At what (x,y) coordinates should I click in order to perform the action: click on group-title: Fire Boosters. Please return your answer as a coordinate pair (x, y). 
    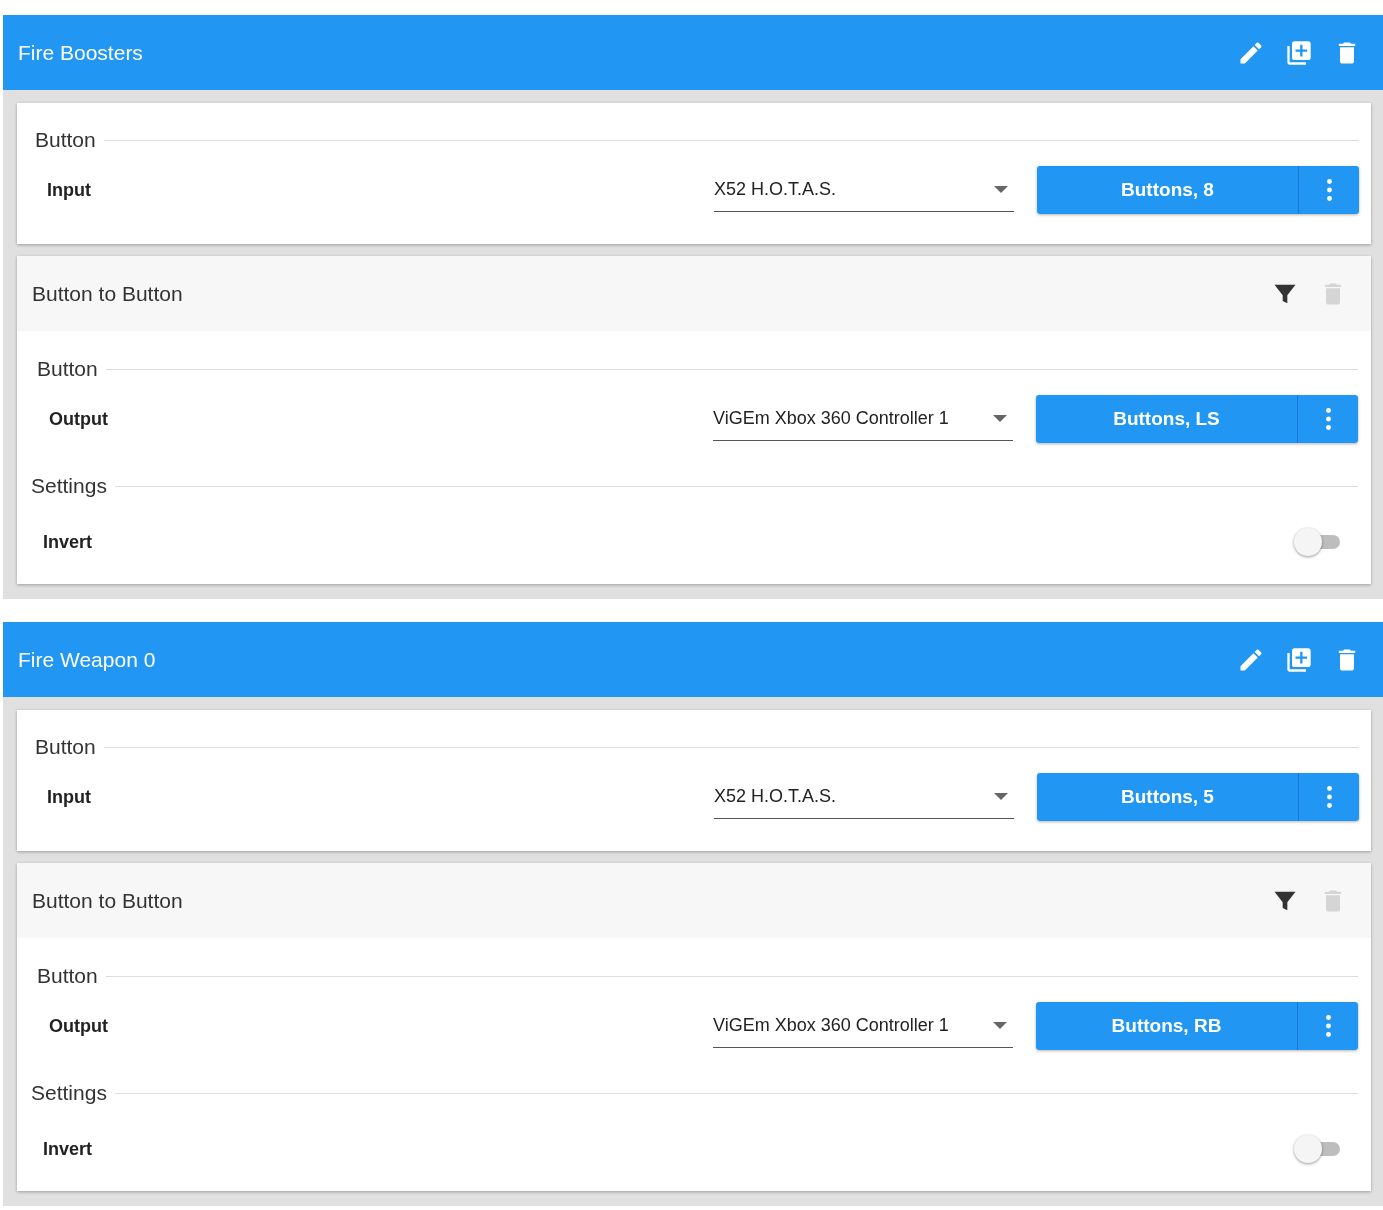
    Looking at the image, I should click on (81, 52).